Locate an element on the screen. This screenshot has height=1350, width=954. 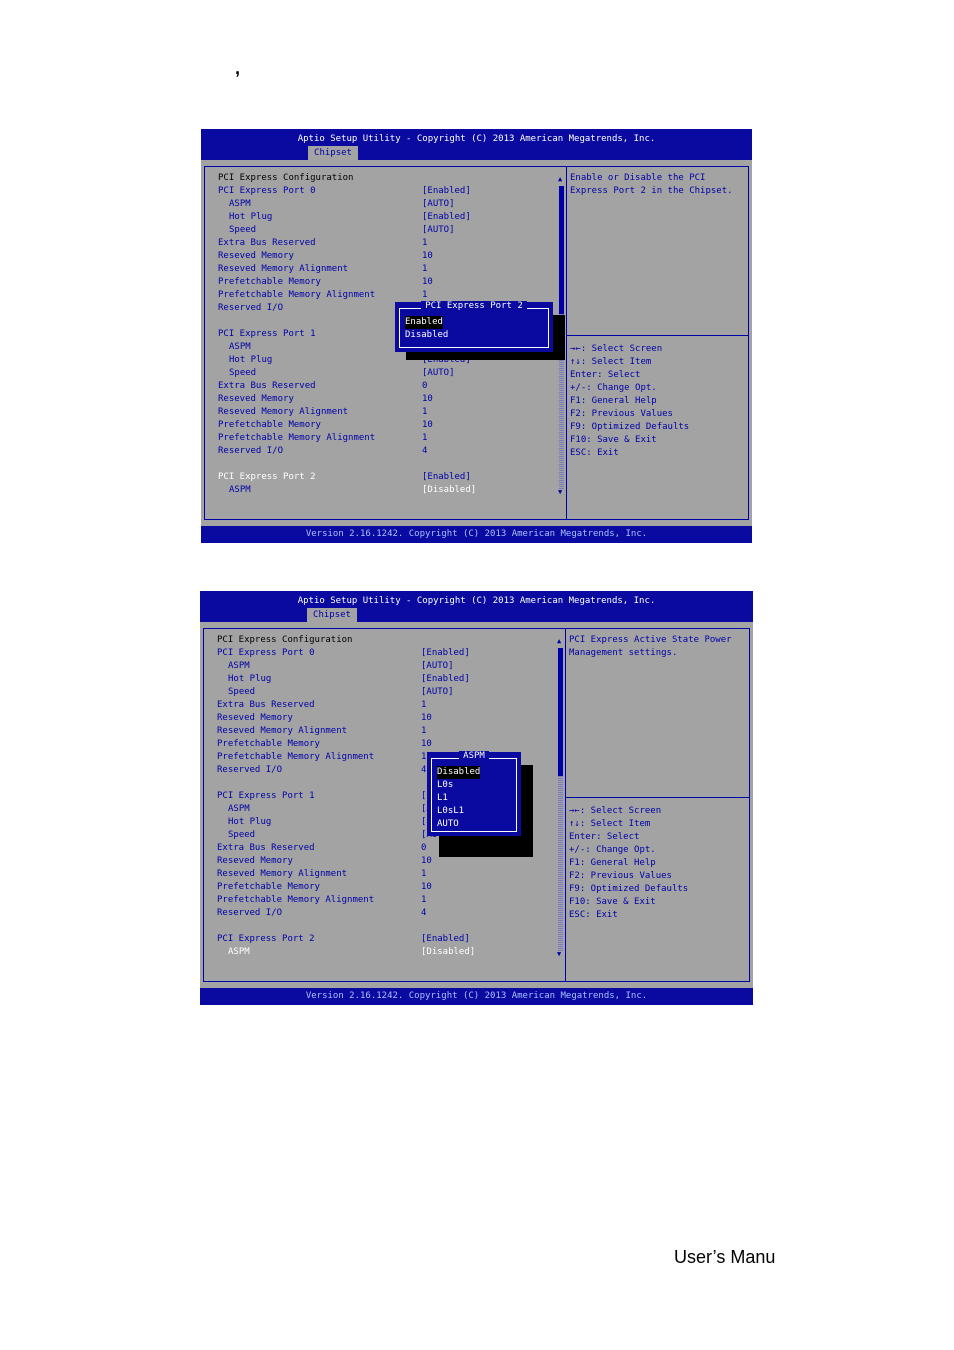
popup-option: L1 is located at coordinates (442, 798).